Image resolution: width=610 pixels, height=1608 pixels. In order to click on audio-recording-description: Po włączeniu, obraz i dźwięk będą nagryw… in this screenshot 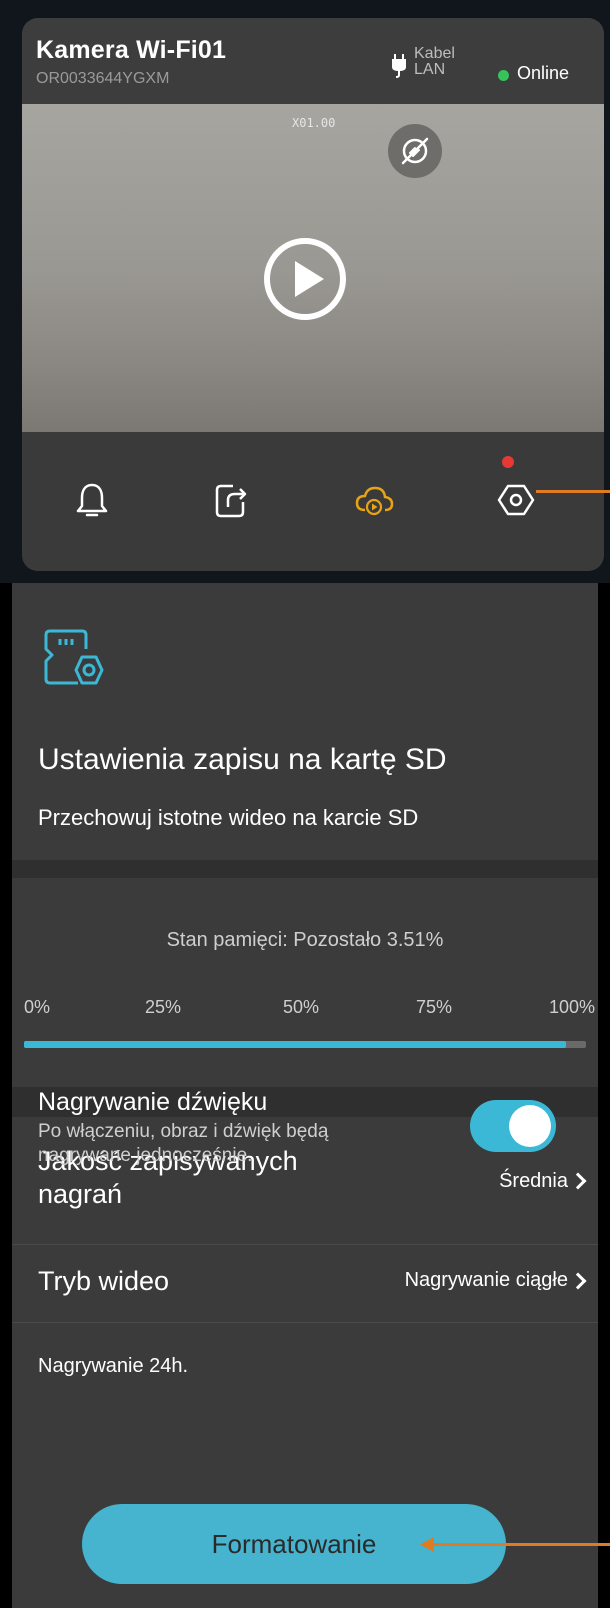, I will do `click(183, 1143)`.